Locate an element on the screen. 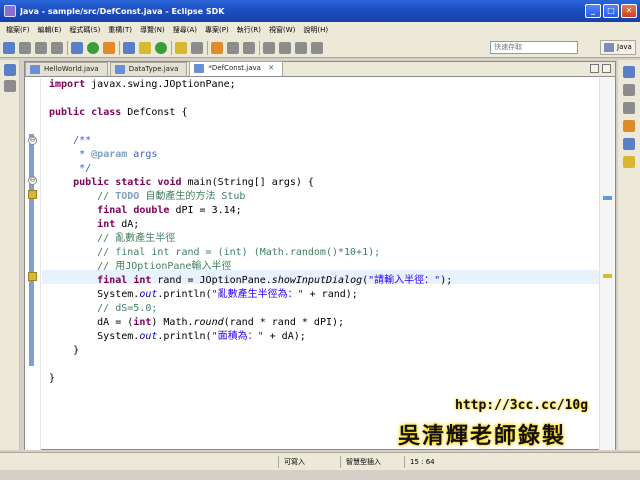  new-icon is located at coordinates (9, 47).